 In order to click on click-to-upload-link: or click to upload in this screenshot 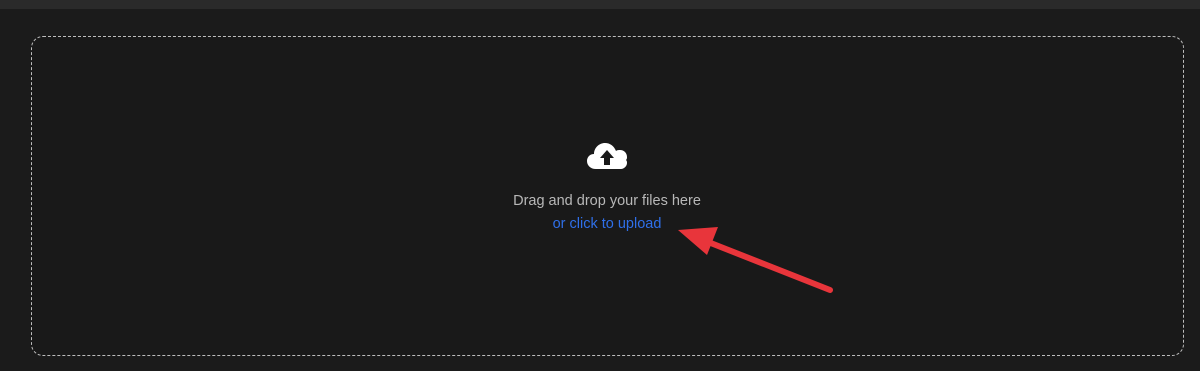, I will do `click(607, 224)`.